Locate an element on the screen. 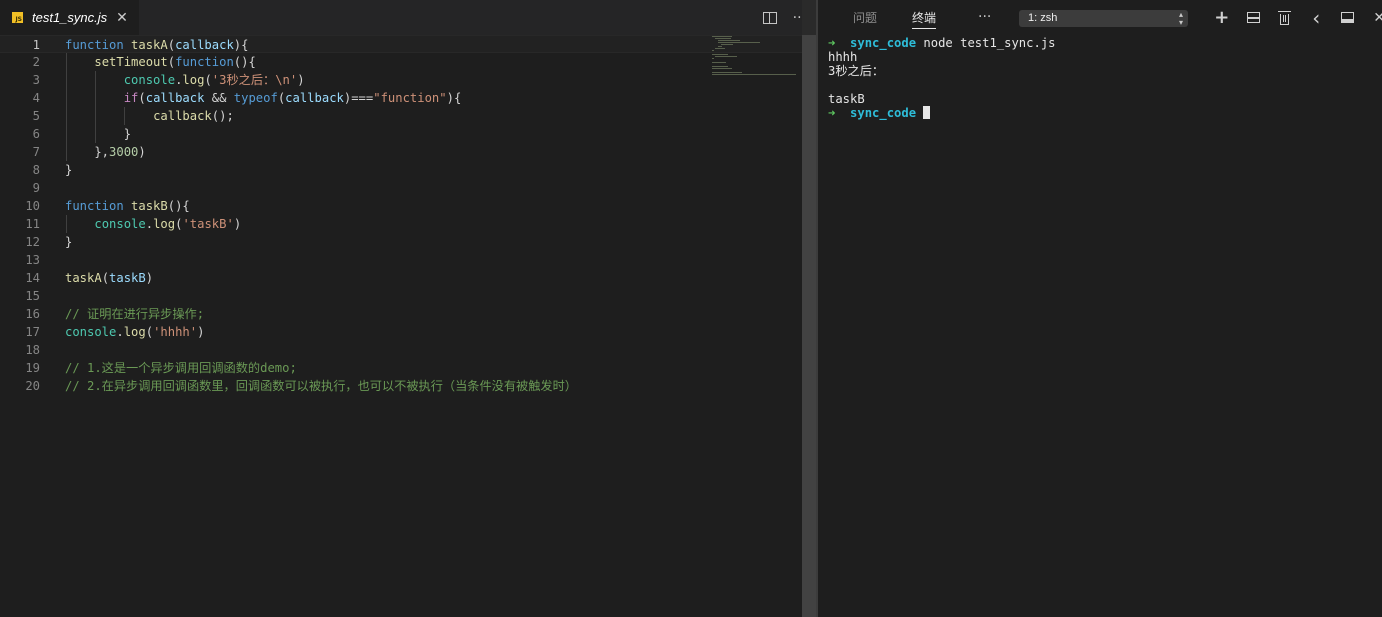 Image resolution: width=1382 pixels, height=617 pixels. line-number: 18 is located at coordinates (32, 350).